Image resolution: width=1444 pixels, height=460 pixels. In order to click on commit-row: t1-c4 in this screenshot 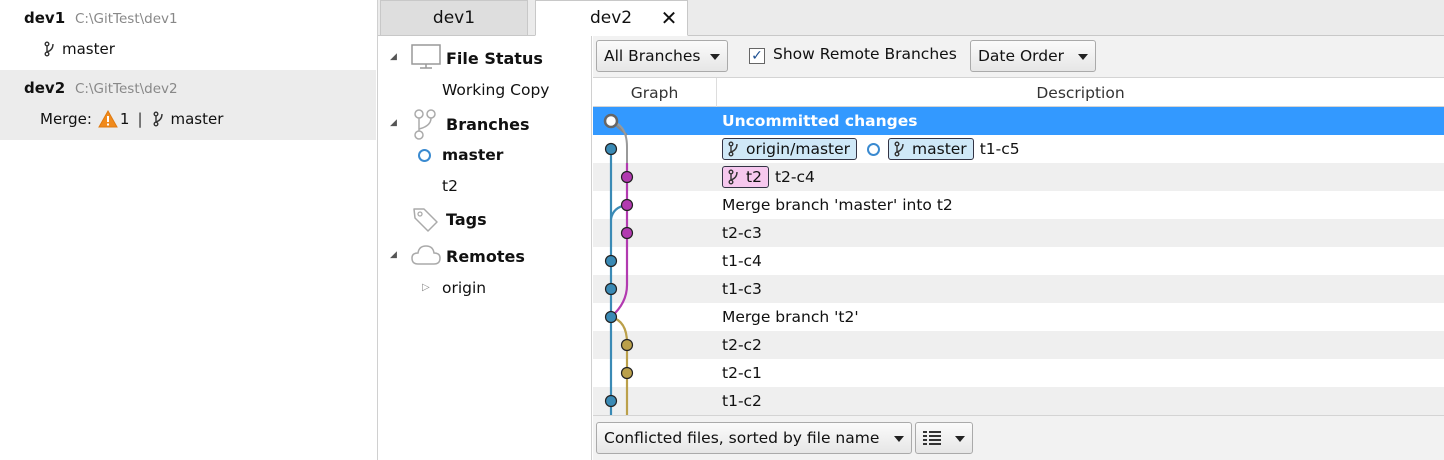, I will do `click(1018, 261)`.